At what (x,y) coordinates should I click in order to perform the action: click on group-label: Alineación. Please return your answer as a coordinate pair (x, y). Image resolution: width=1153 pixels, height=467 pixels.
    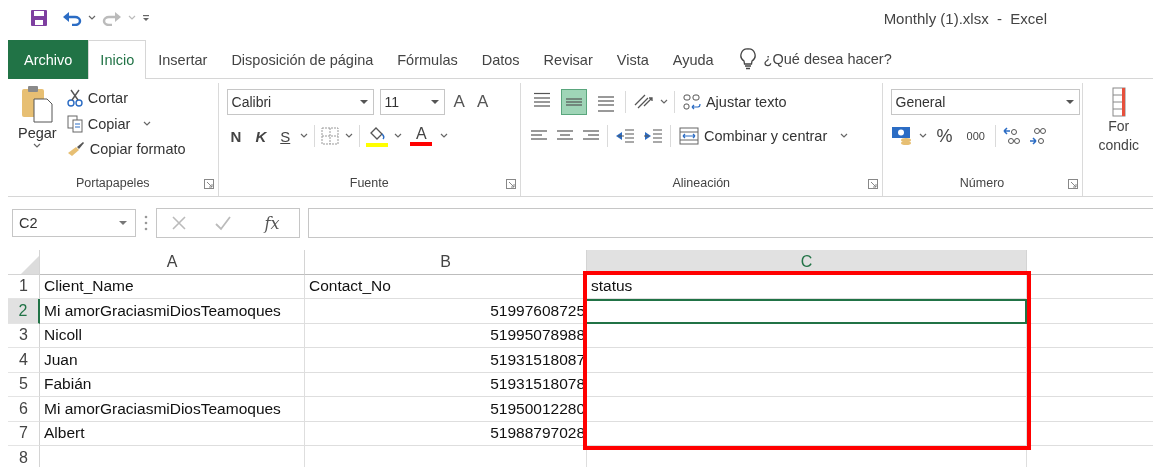
    Looking at the image, I should click on (701, 183).